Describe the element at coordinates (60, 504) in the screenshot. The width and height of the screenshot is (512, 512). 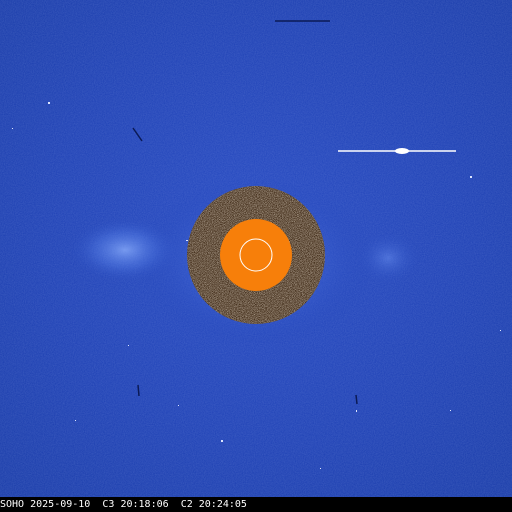
I see `observation-date: 2025-09-10` at that location.